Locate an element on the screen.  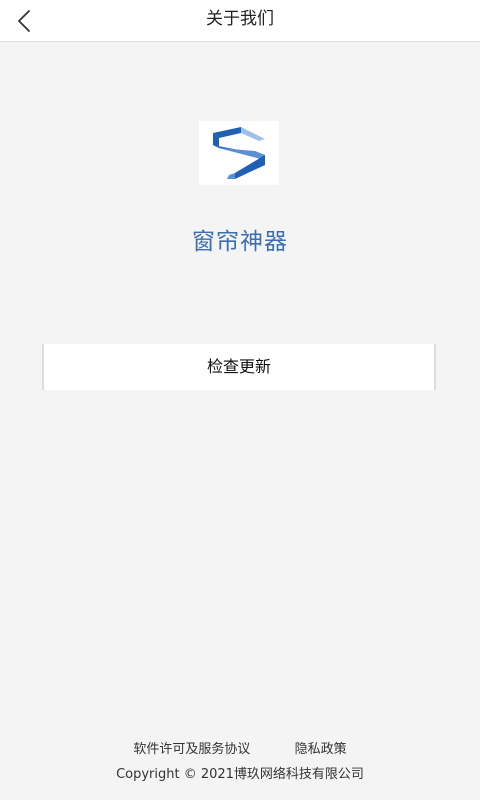
page-title: 关于我们 is located at coordinates (240, 19).